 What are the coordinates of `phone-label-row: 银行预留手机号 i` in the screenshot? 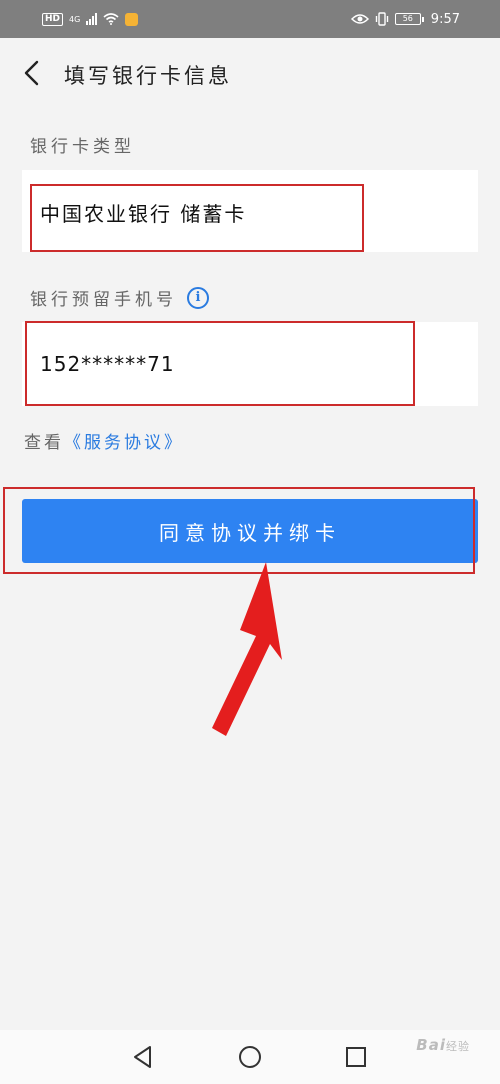 It's located at (119, 297).